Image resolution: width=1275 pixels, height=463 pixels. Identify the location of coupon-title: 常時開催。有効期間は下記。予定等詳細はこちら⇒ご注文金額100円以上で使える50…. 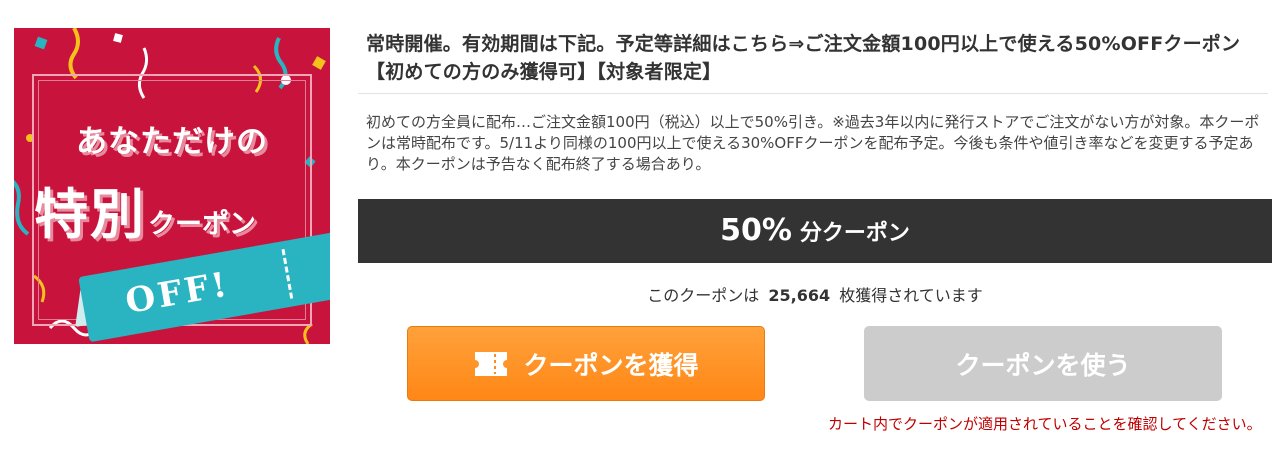
(803, 58).